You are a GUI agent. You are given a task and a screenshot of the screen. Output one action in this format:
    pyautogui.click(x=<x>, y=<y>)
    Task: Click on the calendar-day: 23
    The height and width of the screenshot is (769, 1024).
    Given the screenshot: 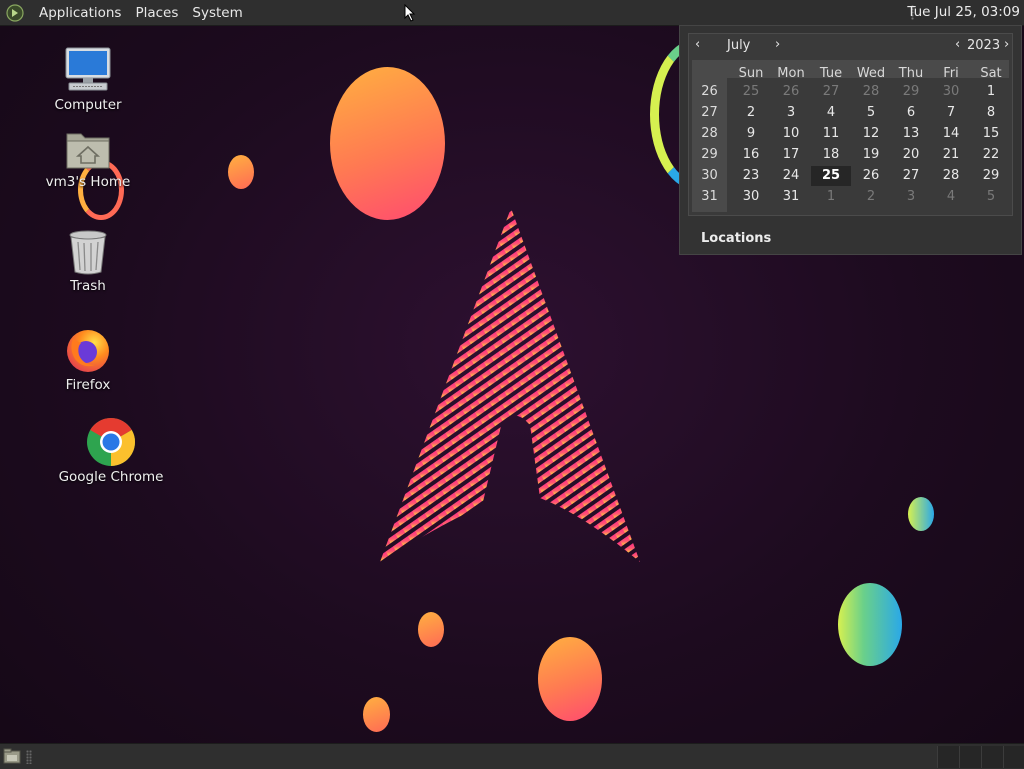 What is the action you would take?
    pyautogui.click(x=751, y=176)
    